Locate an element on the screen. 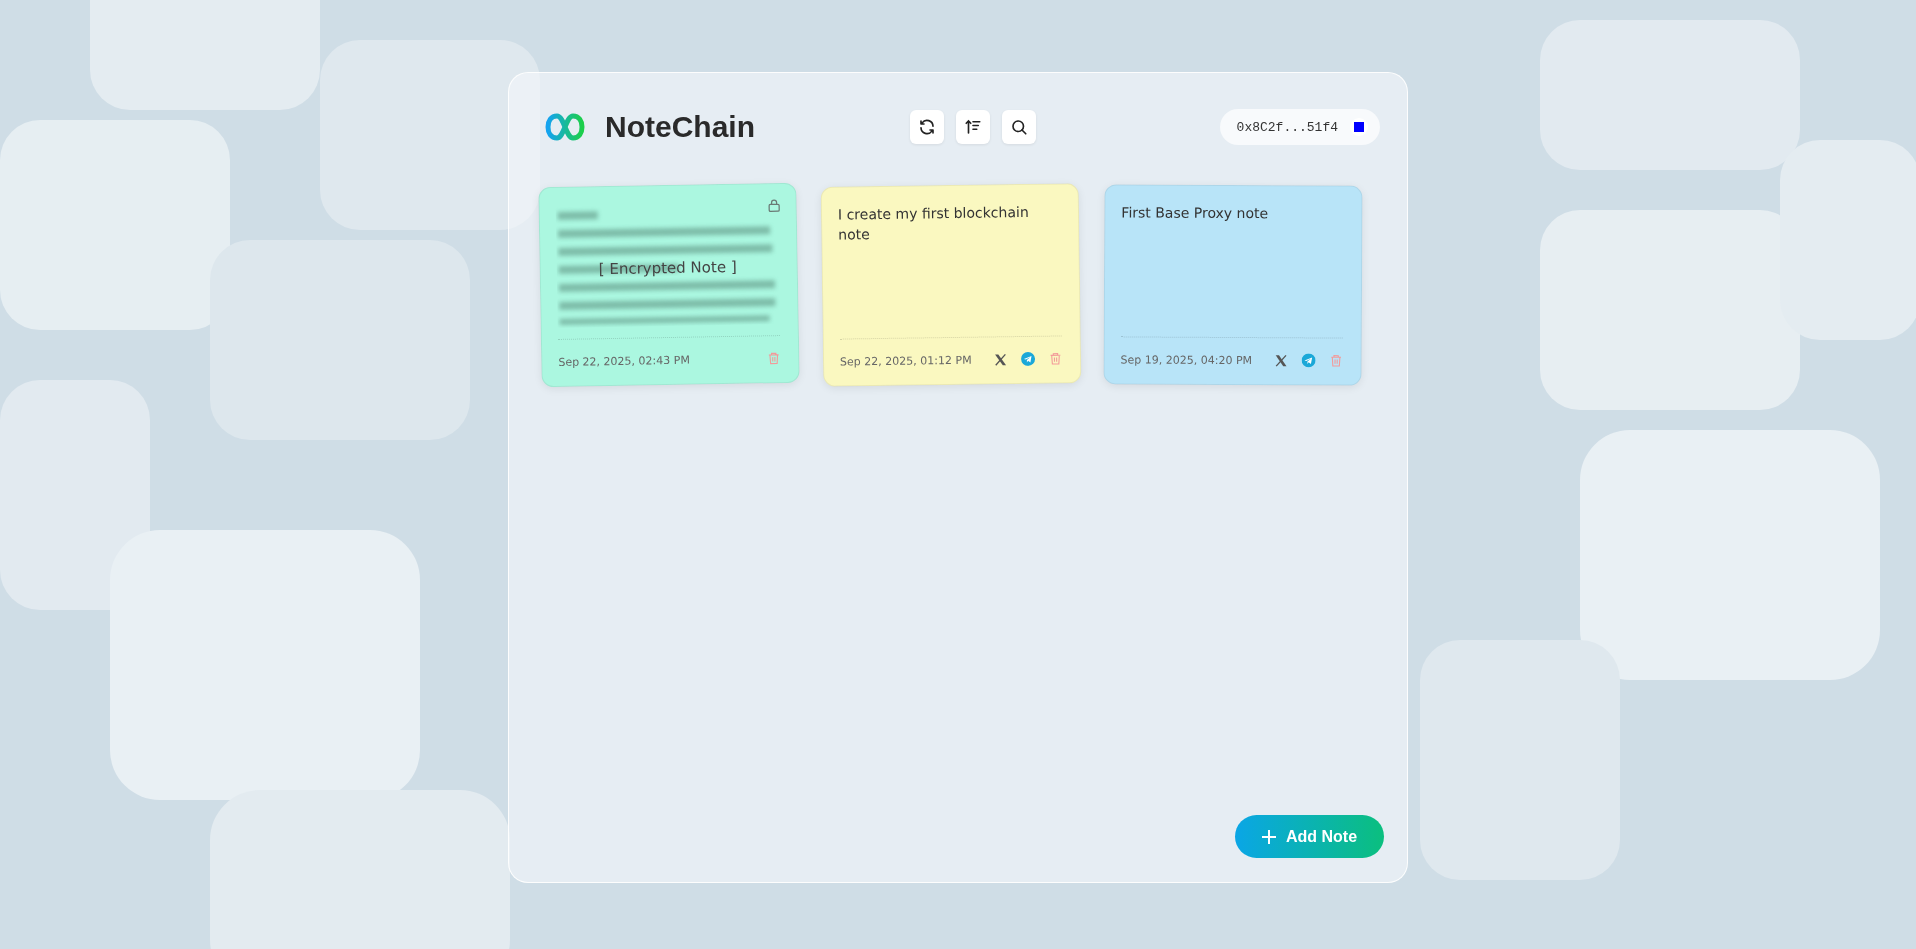 This screenshot has width=1916, height=949. note-card: [ Encrypted Note ] Sep 22, 2025, 02:43 PM is located at coordinates (669, 285).